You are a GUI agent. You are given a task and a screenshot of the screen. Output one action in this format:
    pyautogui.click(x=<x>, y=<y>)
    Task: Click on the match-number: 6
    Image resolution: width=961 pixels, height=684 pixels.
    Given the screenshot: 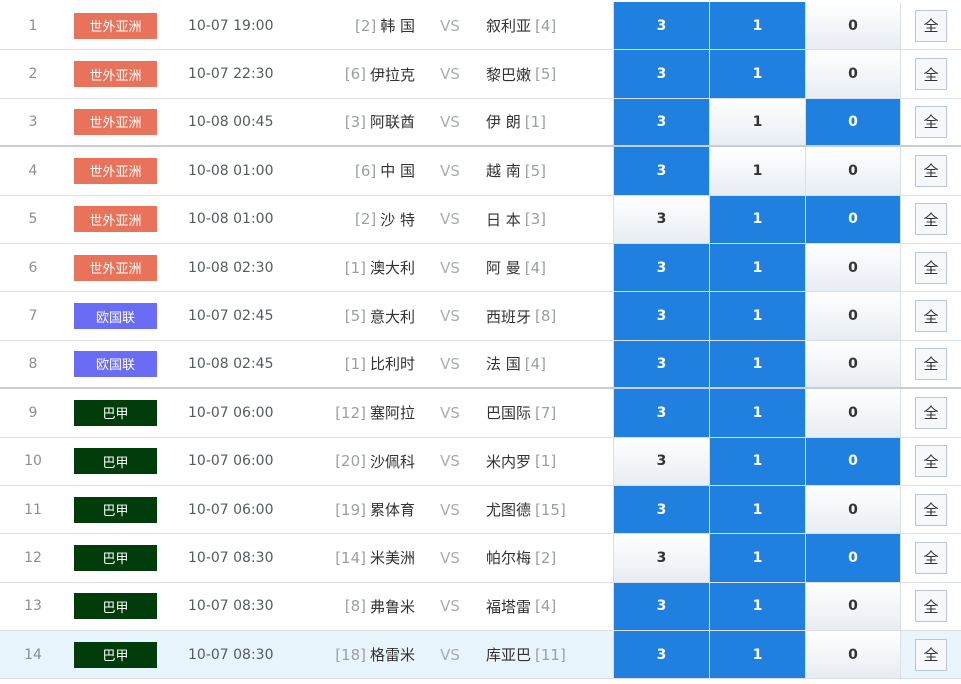 What is the action you would take?
    pyautogui.click(x=33, y=267)
    